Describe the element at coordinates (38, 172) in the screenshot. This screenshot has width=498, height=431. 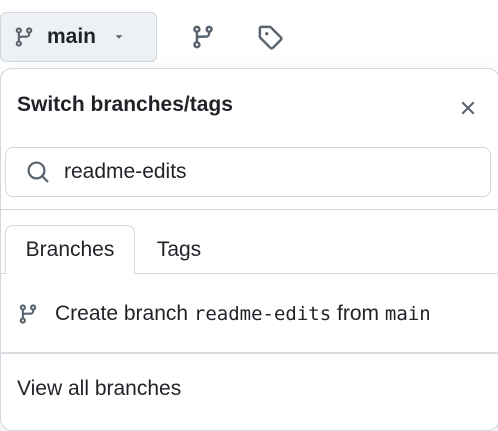
I see `search-icon` at that location.